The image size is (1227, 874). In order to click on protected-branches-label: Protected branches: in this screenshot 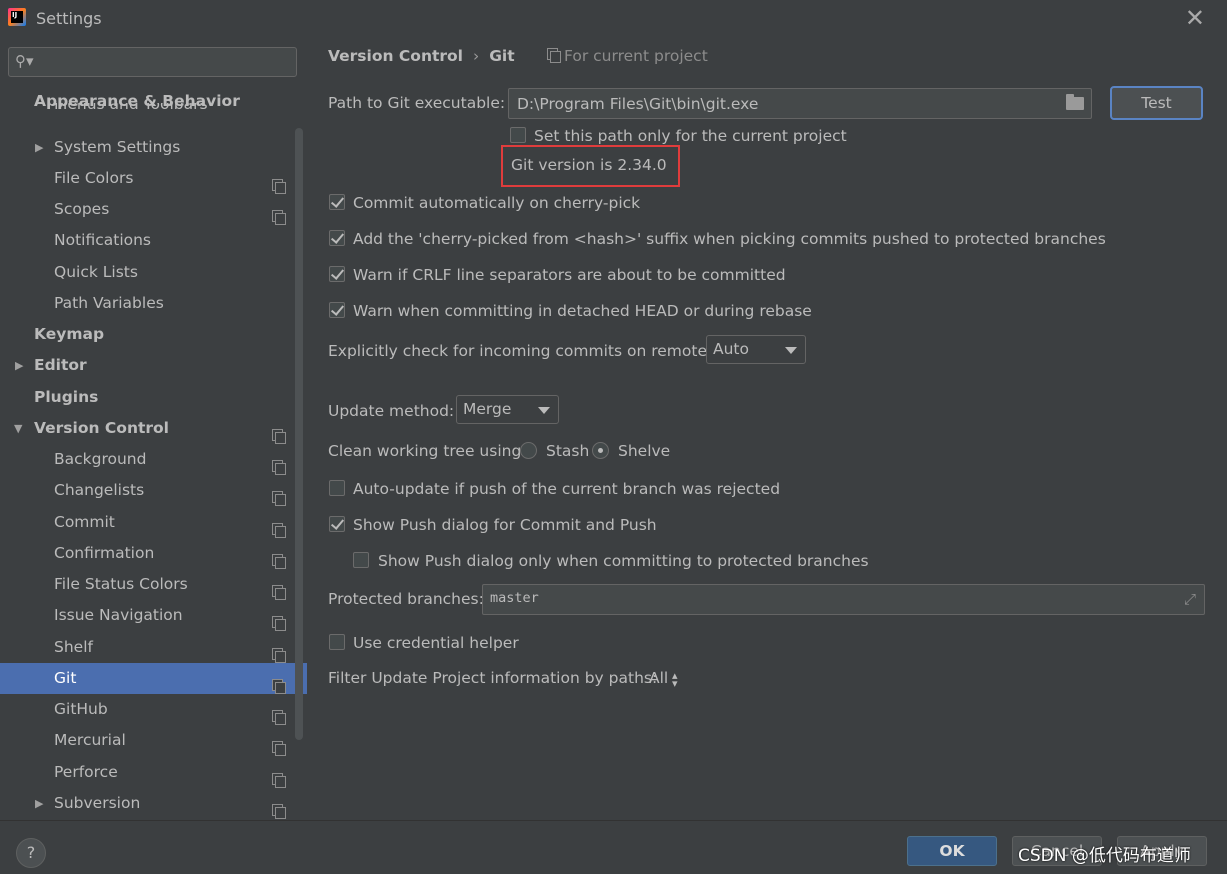, I will do `click(406, 599)`.